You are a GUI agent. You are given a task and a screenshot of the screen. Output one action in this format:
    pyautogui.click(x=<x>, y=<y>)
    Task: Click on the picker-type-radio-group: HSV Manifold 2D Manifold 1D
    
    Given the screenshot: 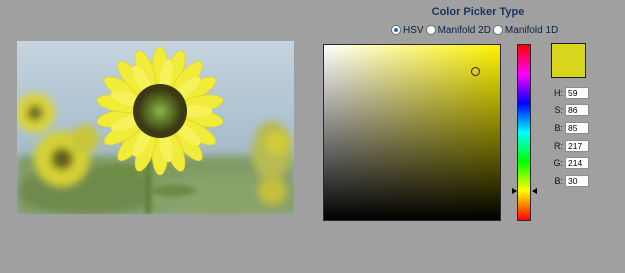 What is the action you would take?
    pyautogui.click(x=475, y=30)
    